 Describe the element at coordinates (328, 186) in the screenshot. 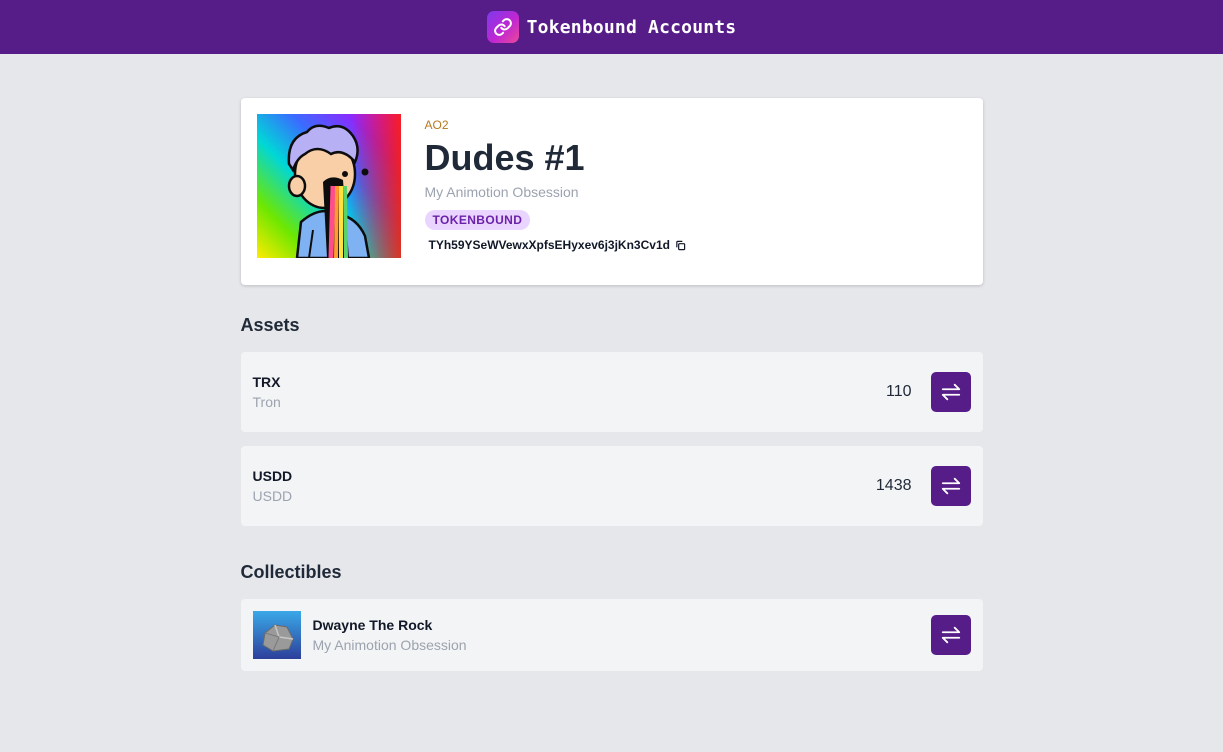

I see `nft-image` at that location.